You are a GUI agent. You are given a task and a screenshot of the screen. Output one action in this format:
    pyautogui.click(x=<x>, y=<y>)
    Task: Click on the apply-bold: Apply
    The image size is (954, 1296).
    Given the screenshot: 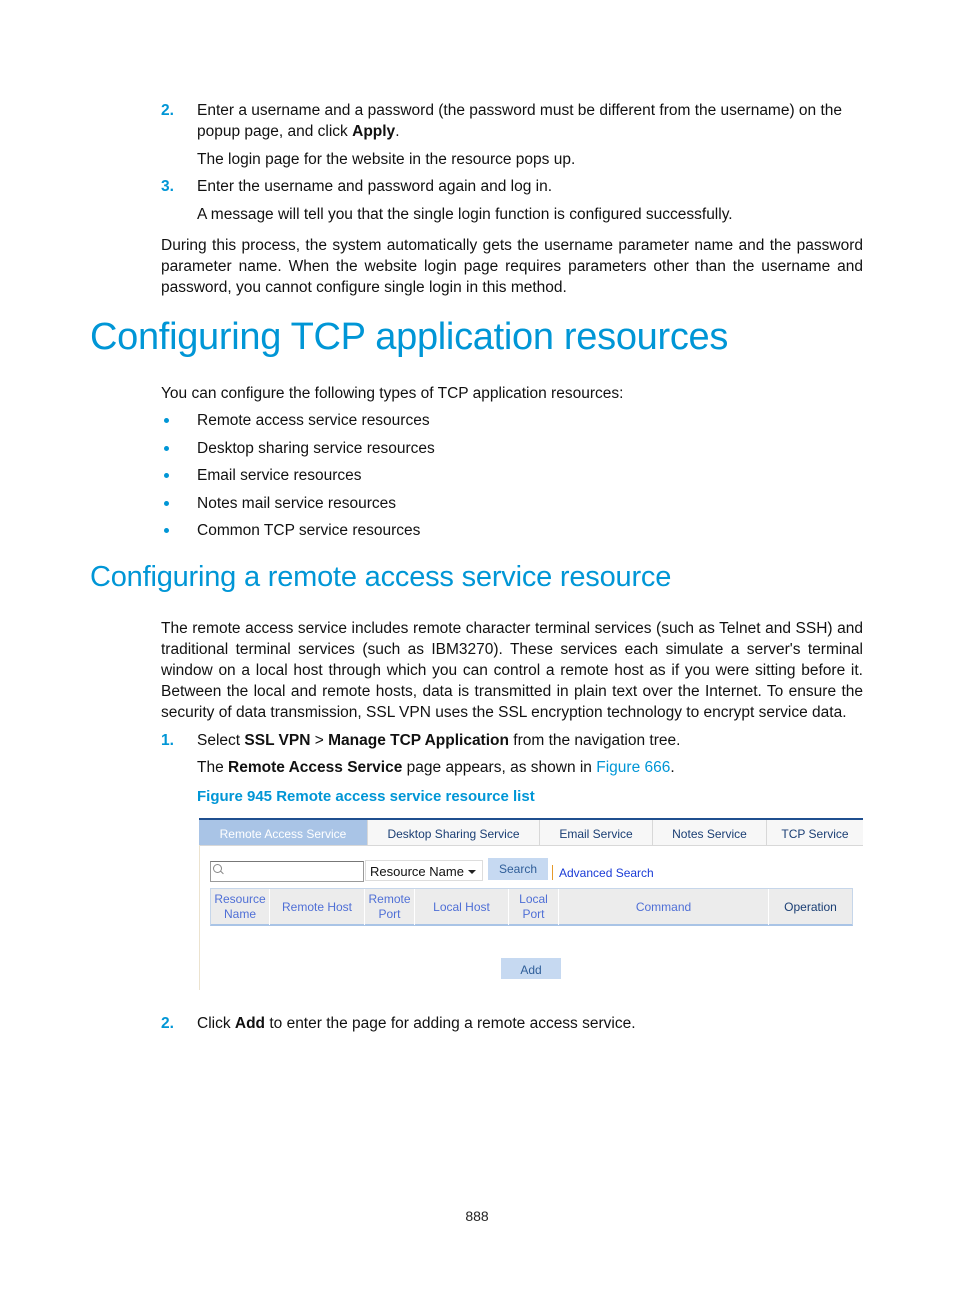 What is the action you would take?
    pyautogui.click(x=374, y=131)
    